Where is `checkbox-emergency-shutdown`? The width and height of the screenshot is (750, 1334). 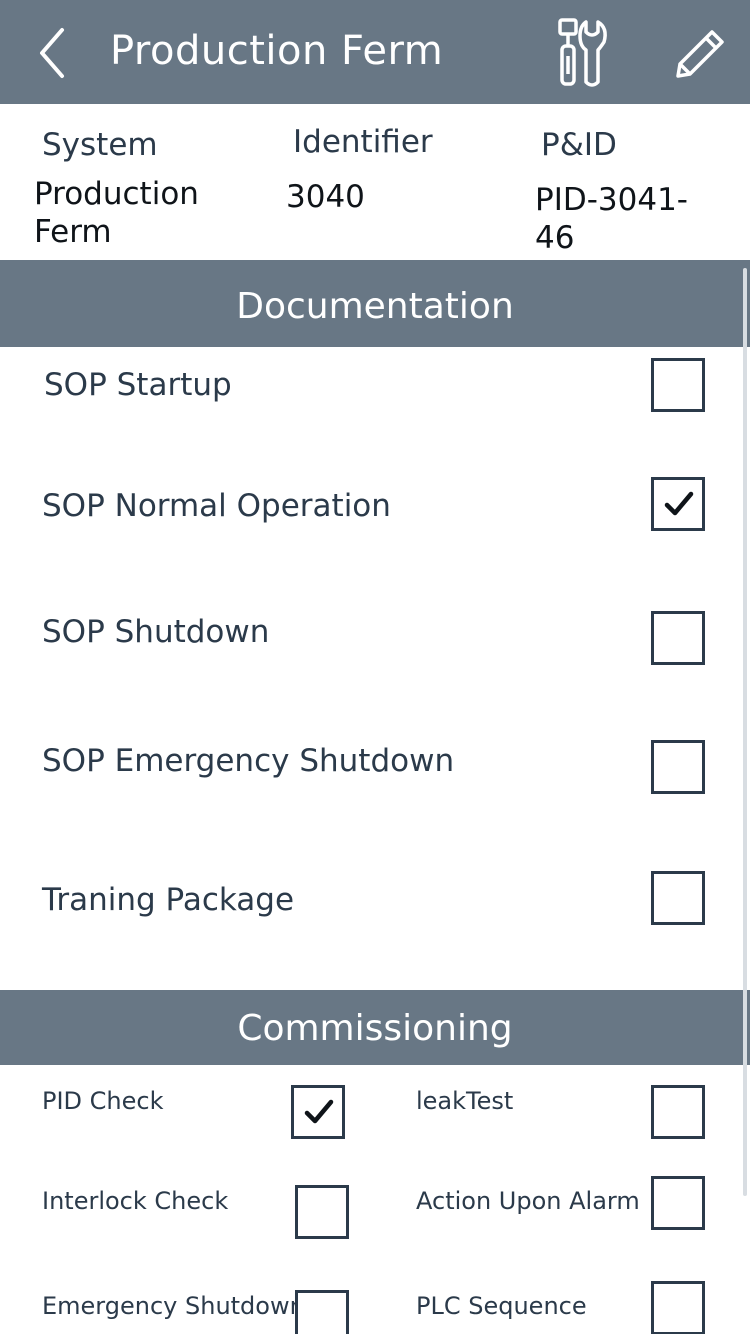 checkbox-emergency-shutdown is located at coordinates (322, 1312).